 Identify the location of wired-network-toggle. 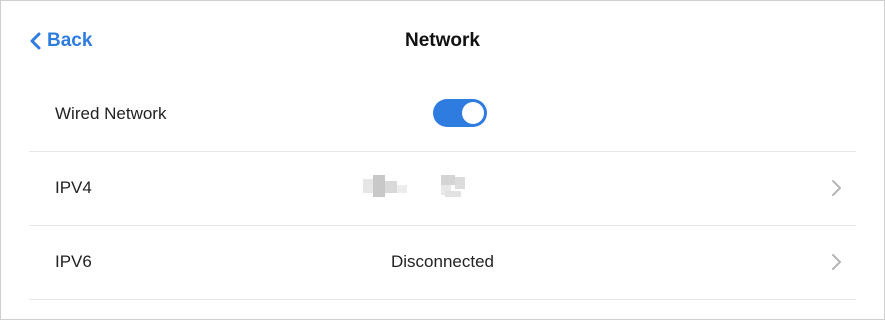
(460, 113).